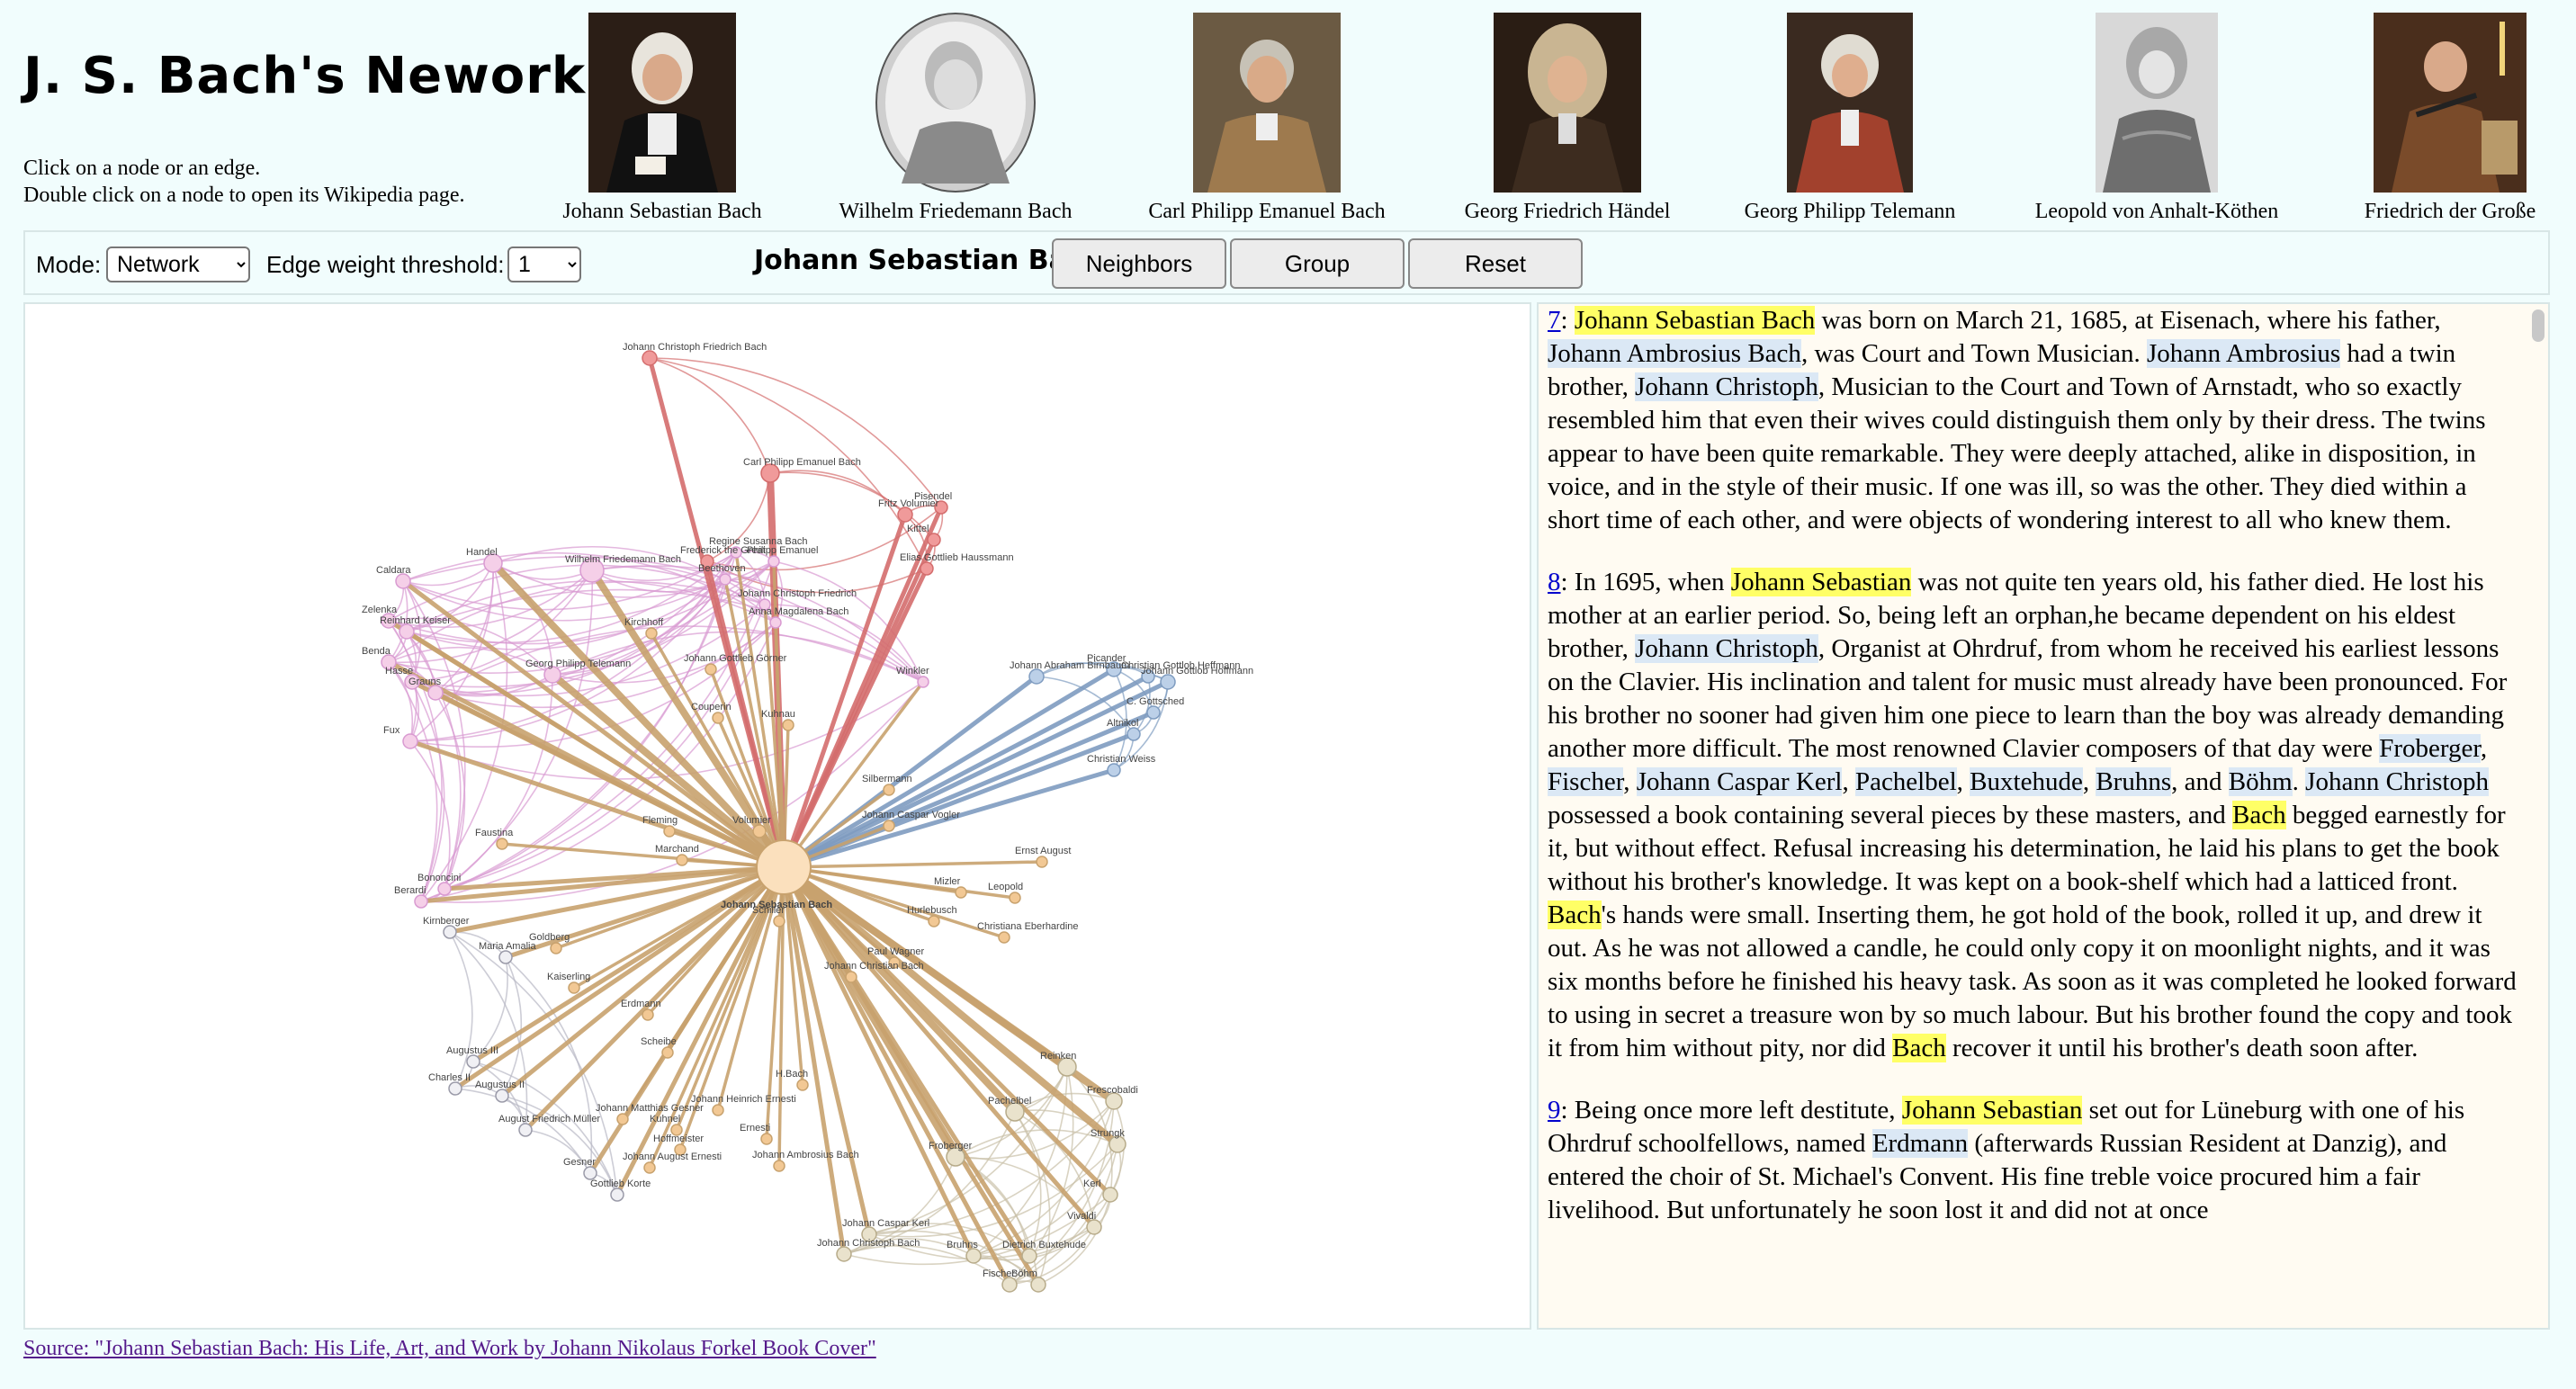 The image size is (2576, 1389). Describe the element at coordinates (1555, 320) in the screenshot. I see `paragraph-link-7: 7` at that location.